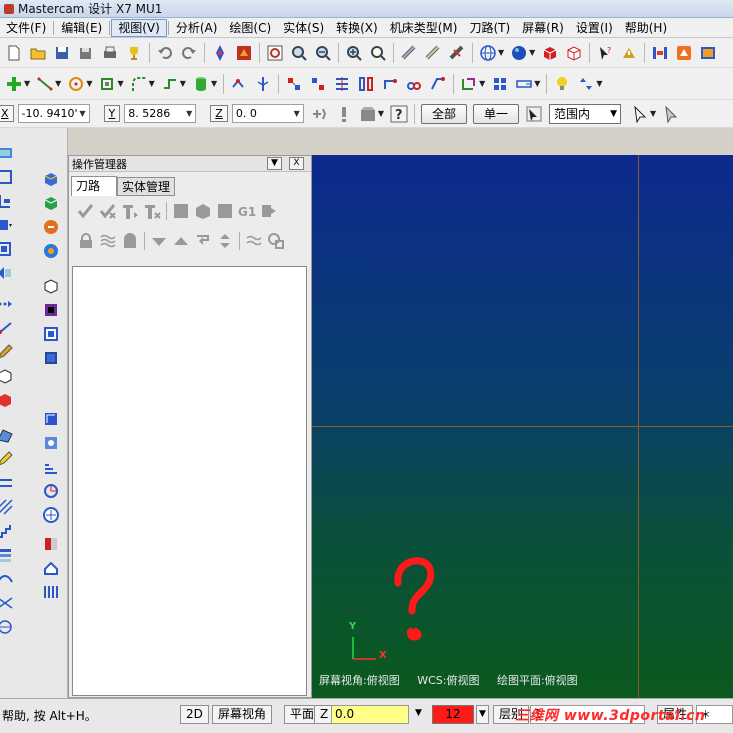 Image resolution: width=733 pixels, height=733 pixels. Describe the element at coordinates (181, 211) in the screenshot. I see `backplot-icon` at that location.